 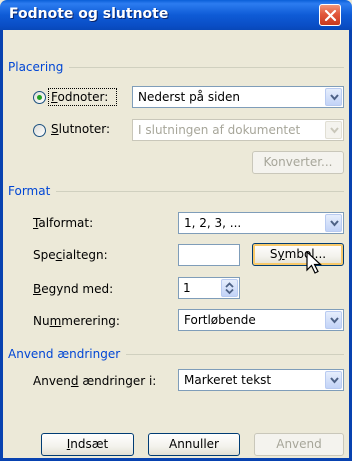 What do you see at coordinates (79, 97) in the screenshot?
I see `fodnoter-label: Fodnoter:` at bounding box center [79, 97].